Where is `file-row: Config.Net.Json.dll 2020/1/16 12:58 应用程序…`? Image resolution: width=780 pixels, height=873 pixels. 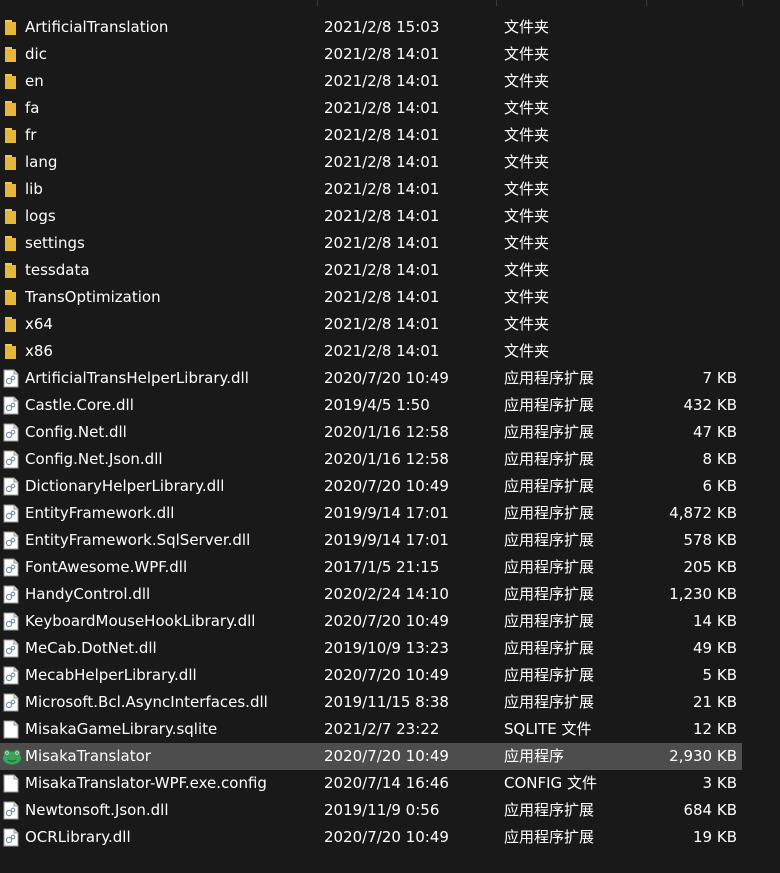 file-row: Config.Net.Json.dll 2020/1/16 12:58 应用程序… is located at coordinates (371, 459).